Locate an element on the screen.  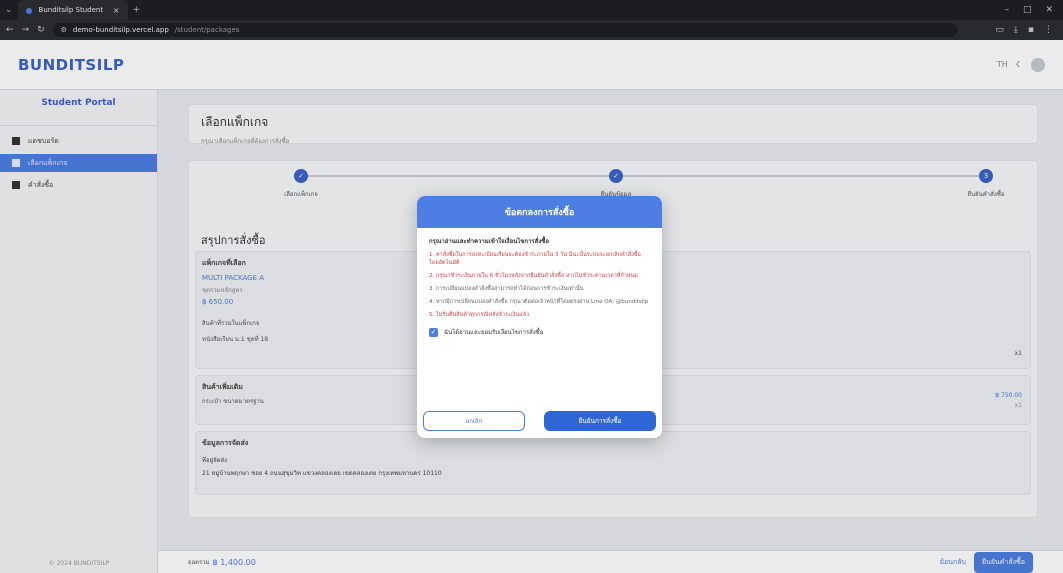
cancel-button: ยกเลิก is located at coordinates (474, 421).